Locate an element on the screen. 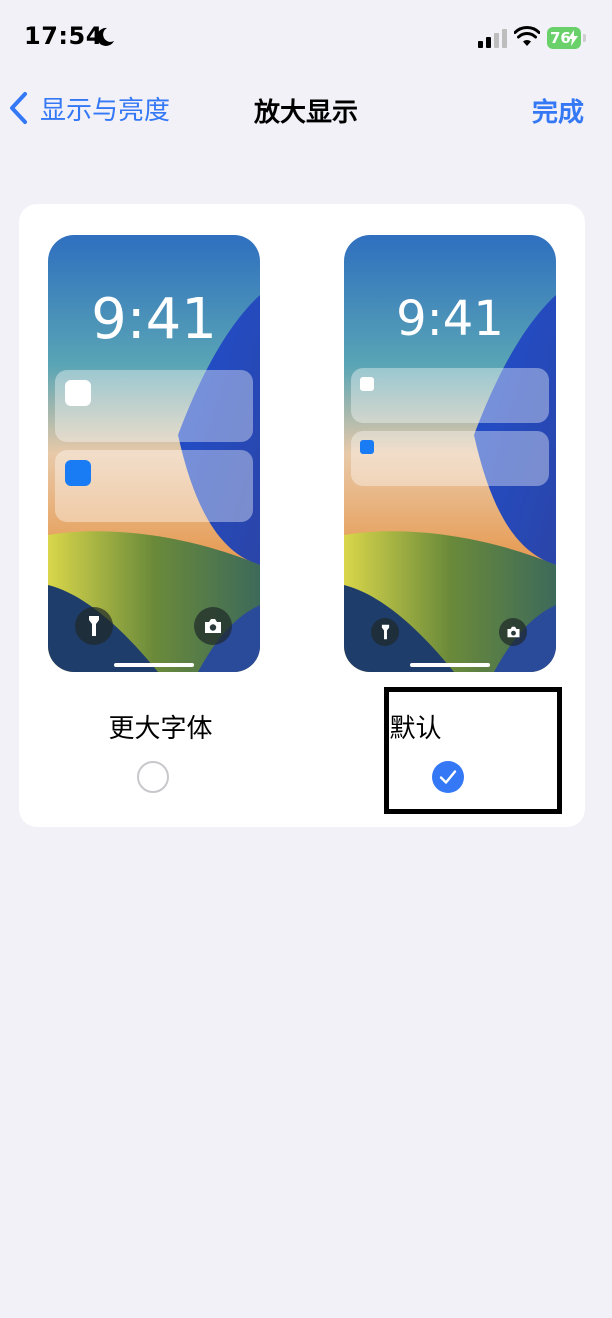 The image size is (612, 1318). status-bar: 17:54 76 is located at coordinates (306, 38).